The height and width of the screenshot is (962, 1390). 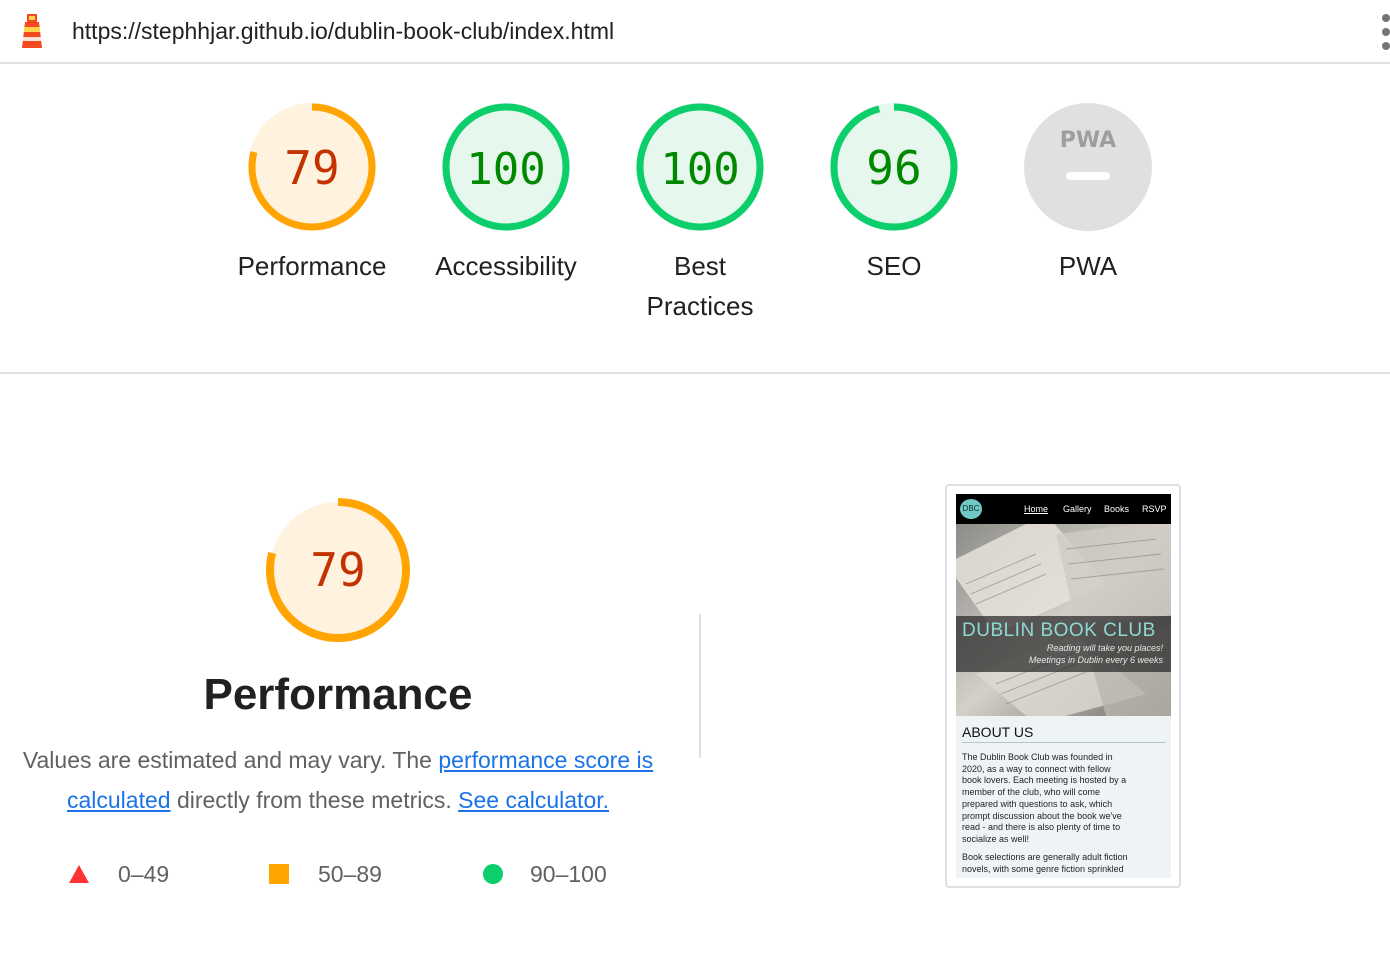 I want to click on desc-text-2: directly from these metrics., so click(x=314, y=800).